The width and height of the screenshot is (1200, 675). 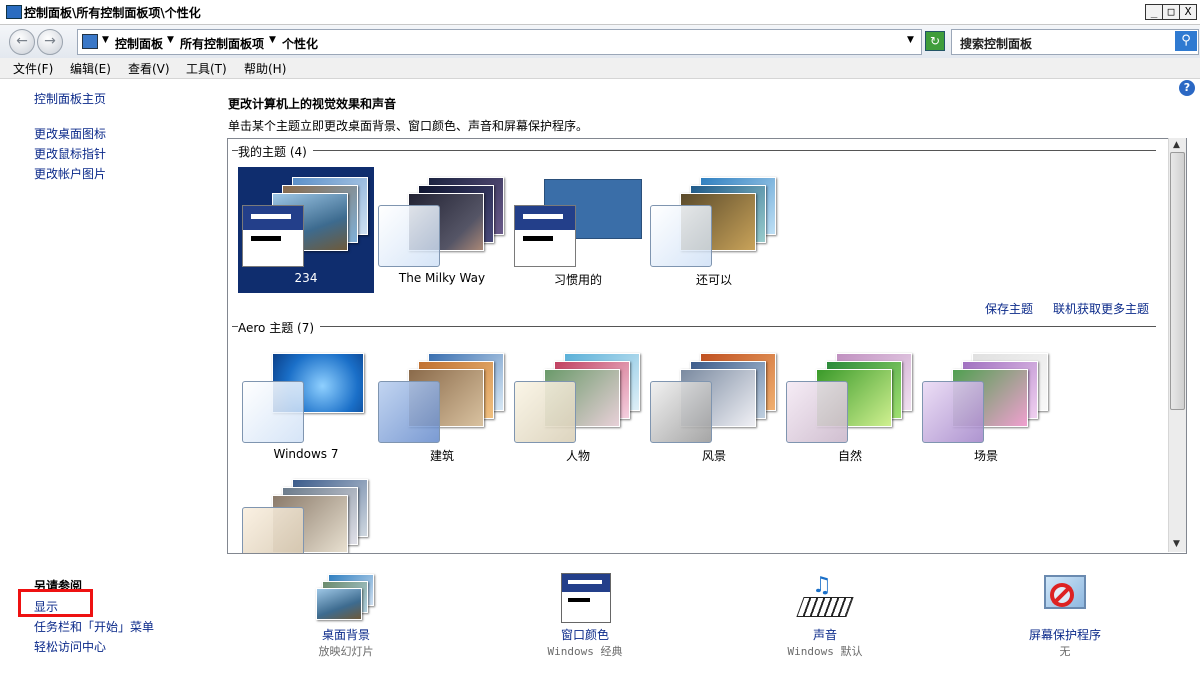 I want to click on taskbar-start-menu-link: 任务栏和「开始」菜单, so click(x=94, y=626).